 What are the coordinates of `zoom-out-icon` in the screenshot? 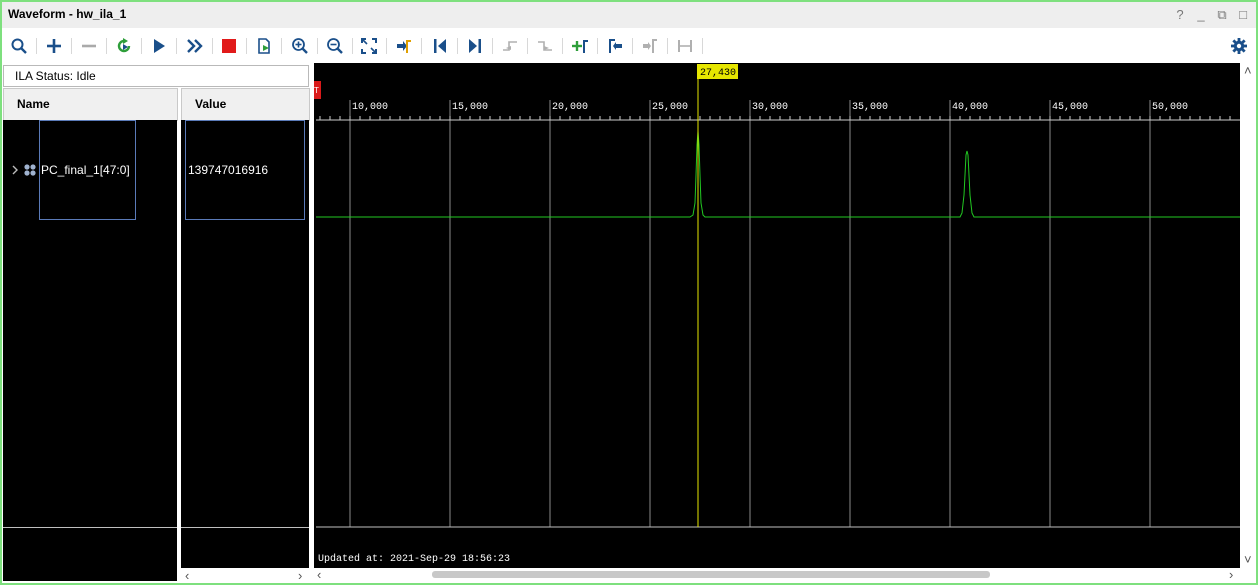 It's located at (335, 46).